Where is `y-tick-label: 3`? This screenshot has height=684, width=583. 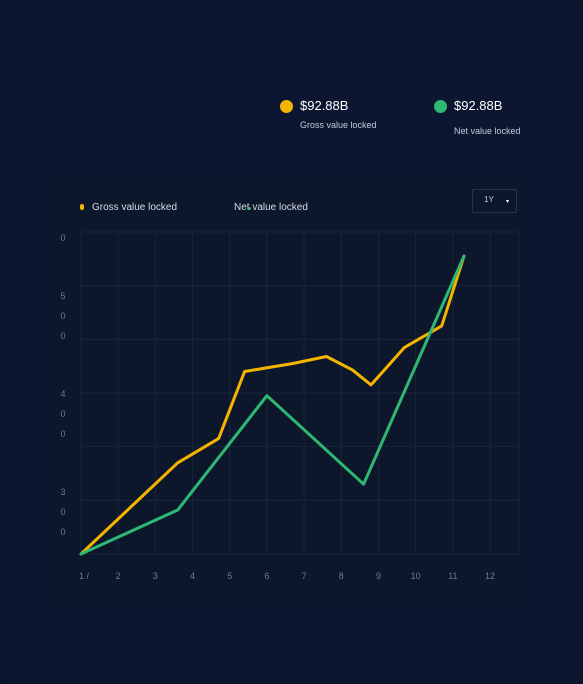 y-tick-label: 3 is located at coordinates (62, 492).